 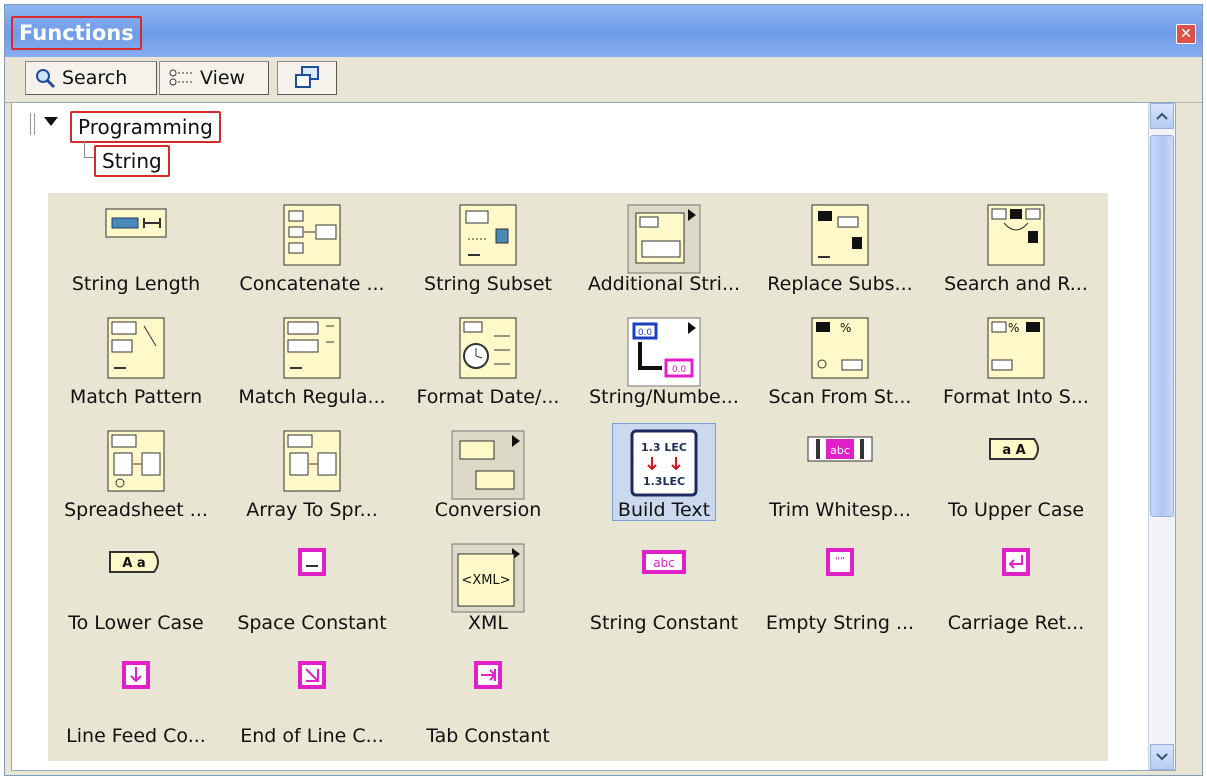 I want to click on trim-whitespace-icon: abc, so click(x=840, y=449).